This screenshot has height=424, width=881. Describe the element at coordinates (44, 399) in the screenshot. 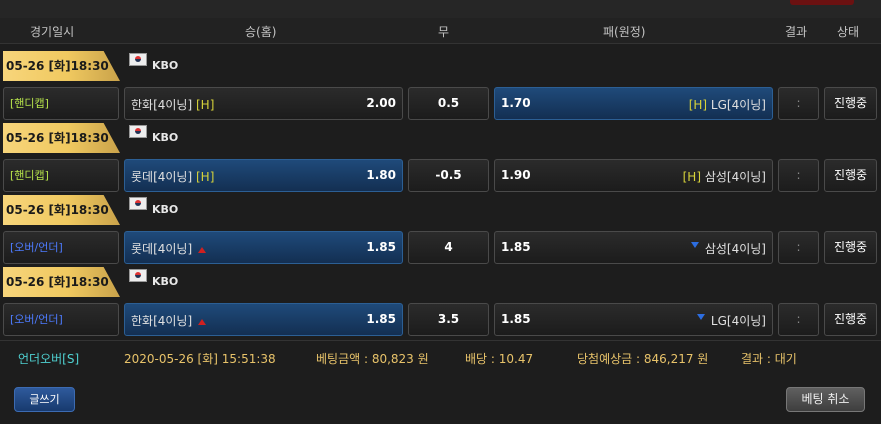

I see `write-button: 글쓰기` at that location.